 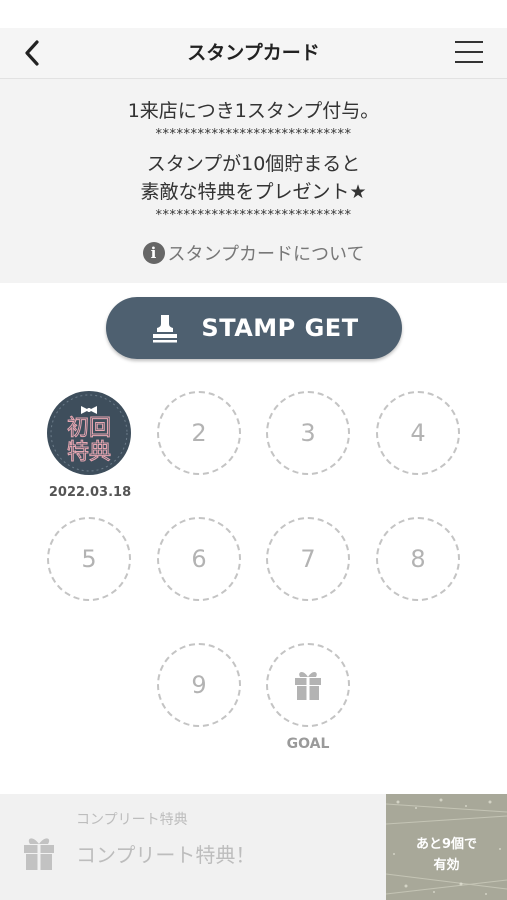 What do you see at coordinates (199, 559) in the screenshot?
I see `stamp-slot-6: 6` at bounding box center [199, 559].